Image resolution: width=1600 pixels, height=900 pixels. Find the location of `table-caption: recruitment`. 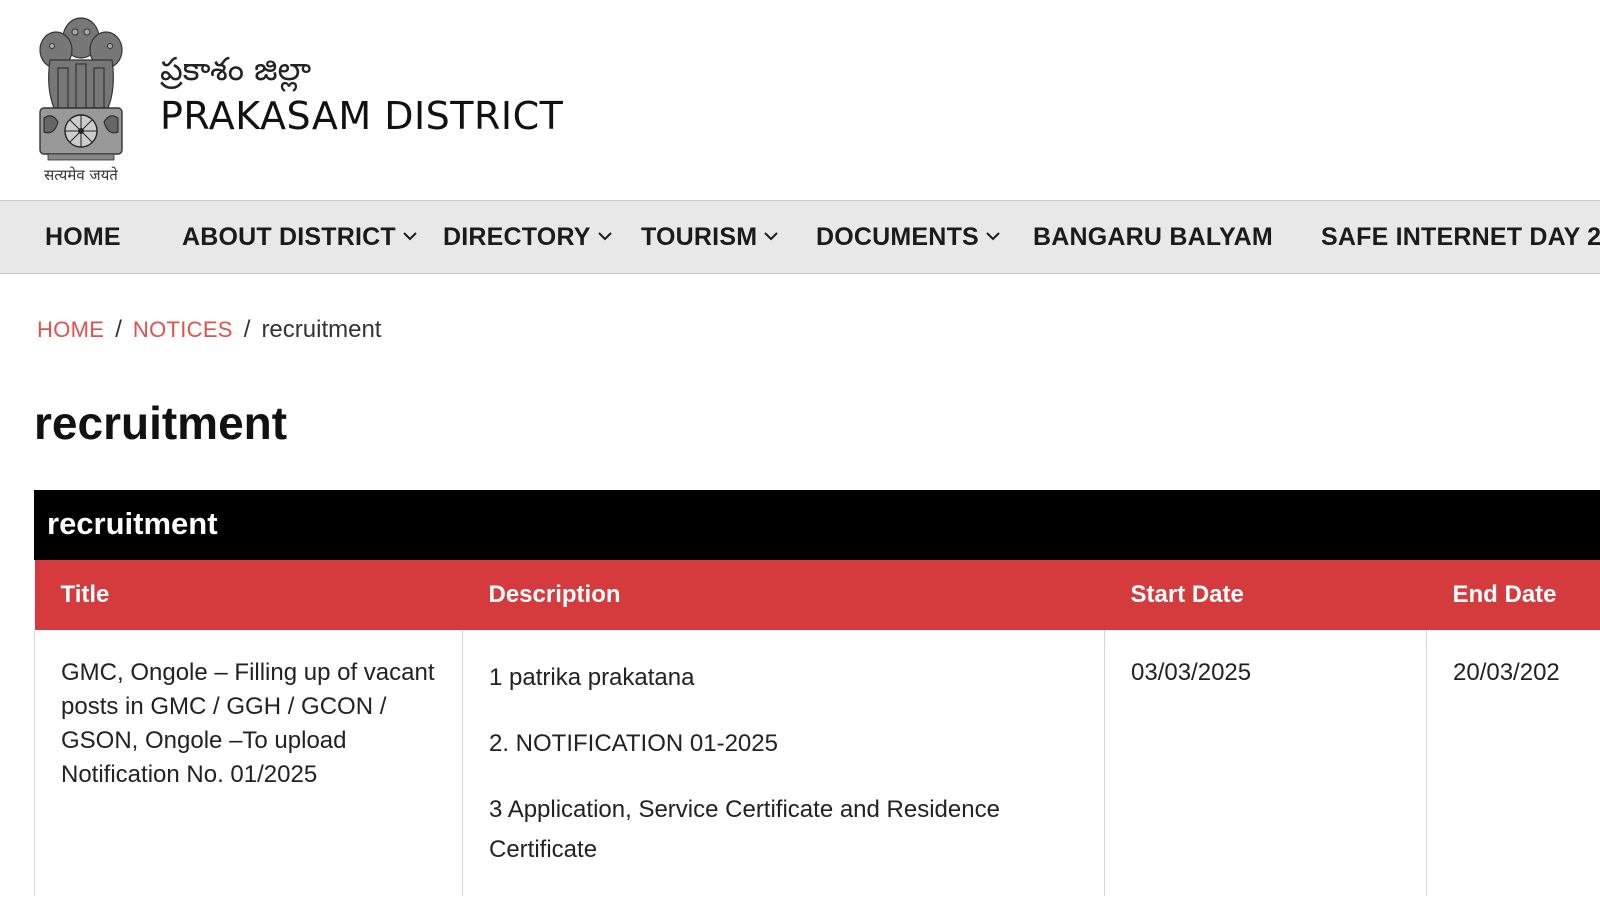

table-caption: recruitment is located at coordinates (817, 525).